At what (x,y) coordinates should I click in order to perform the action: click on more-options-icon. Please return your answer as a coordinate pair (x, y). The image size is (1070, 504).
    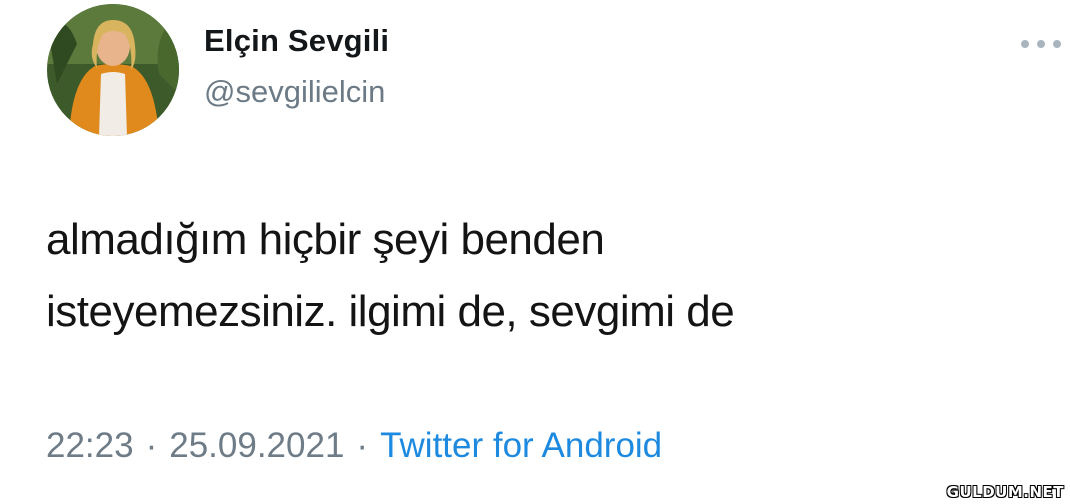
    Looking at the image, I should click on (1041, 44).